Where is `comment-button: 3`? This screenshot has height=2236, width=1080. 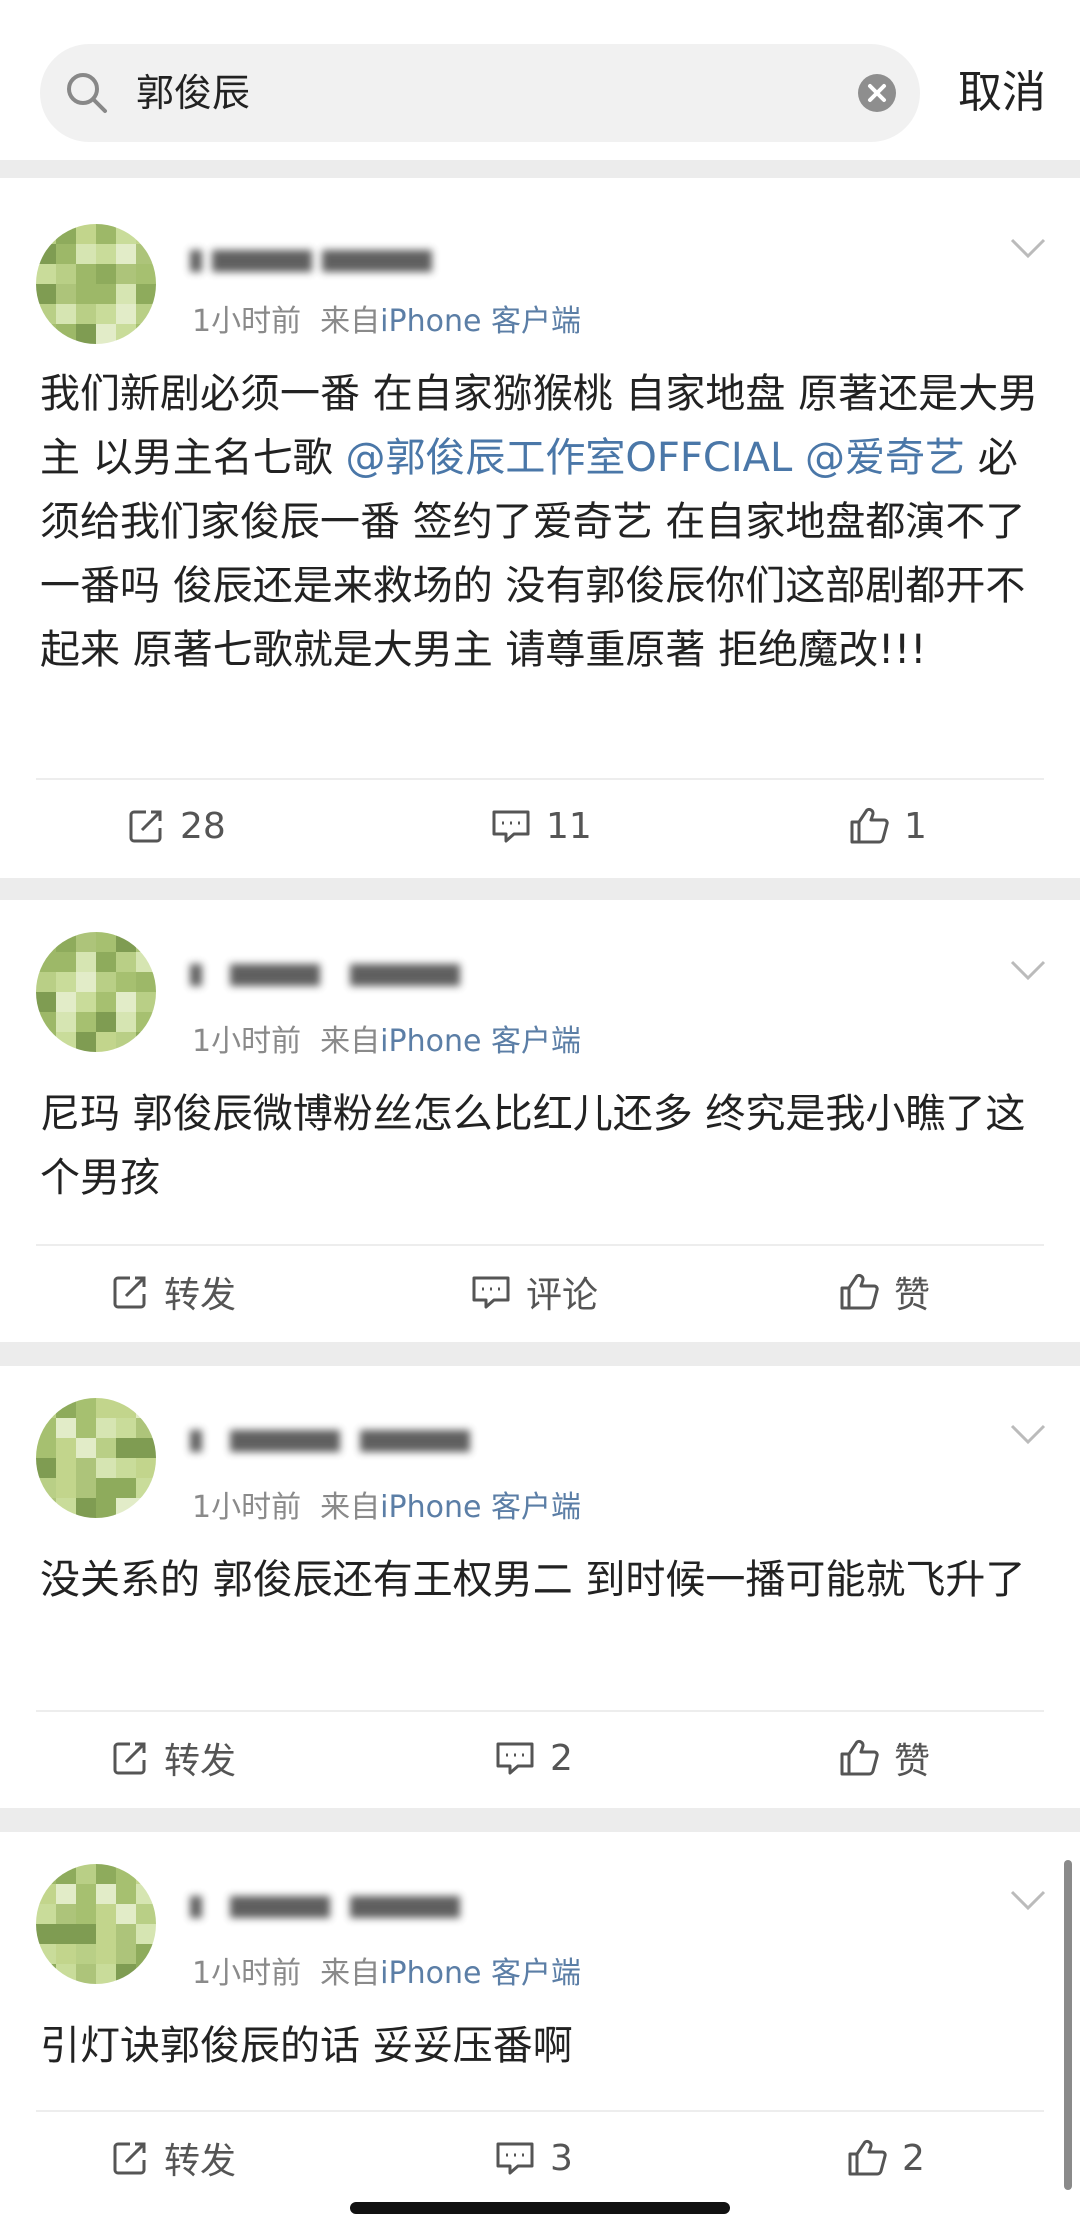 comment-button: 3 is located at coordinates (533, 2158).